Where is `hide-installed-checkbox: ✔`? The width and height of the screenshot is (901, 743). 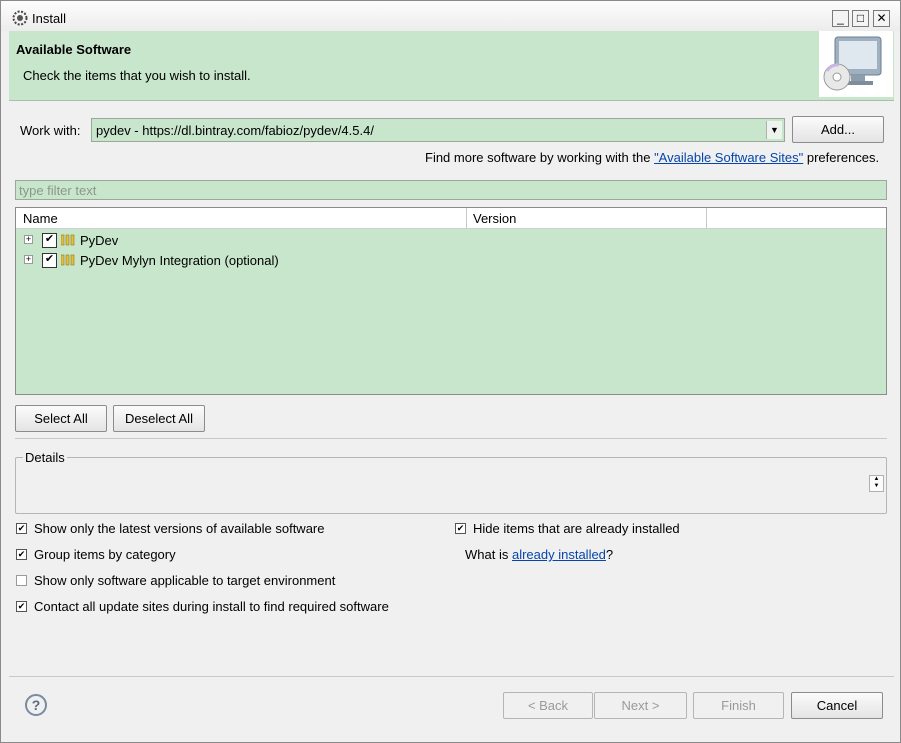 hide-installed-checkbox: ✔ is located at coordinates (460, 528).